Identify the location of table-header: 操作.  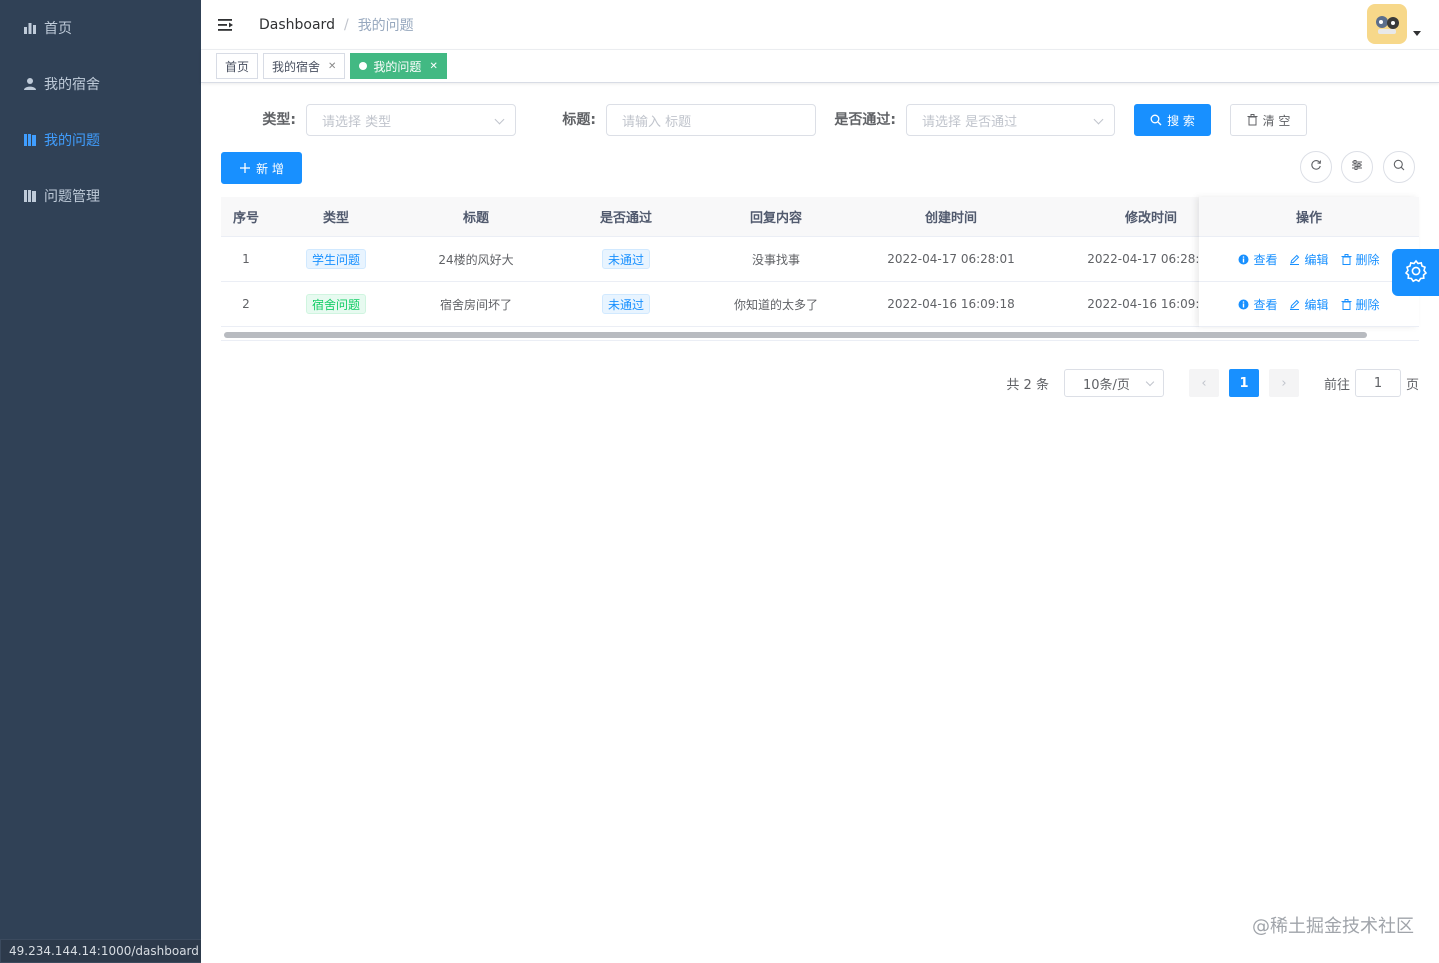
(1309, 217).